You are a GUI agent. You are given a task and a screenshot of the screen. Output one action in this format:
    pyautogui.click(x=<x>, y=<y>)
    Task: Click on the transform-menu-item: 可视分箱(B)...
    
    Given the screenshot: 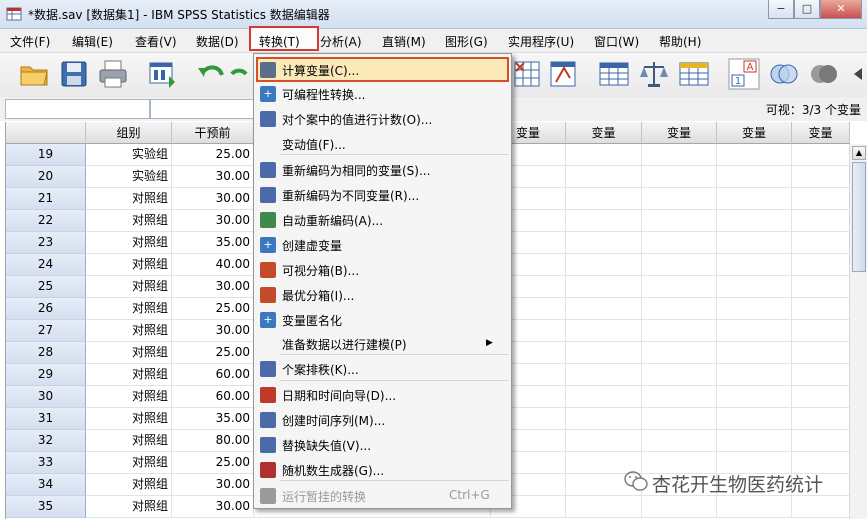 What is the action you would take?
    pyautogui.click(x=382, y=270)
    